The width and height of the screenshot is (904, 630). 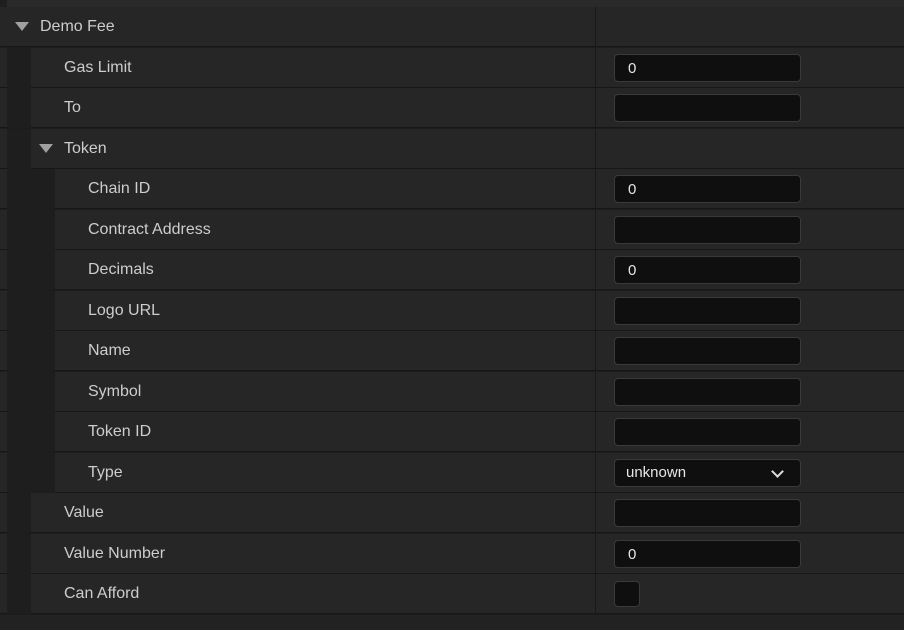 I want to click on property-row-value-number: Value Number, so click(x=452, y=554).